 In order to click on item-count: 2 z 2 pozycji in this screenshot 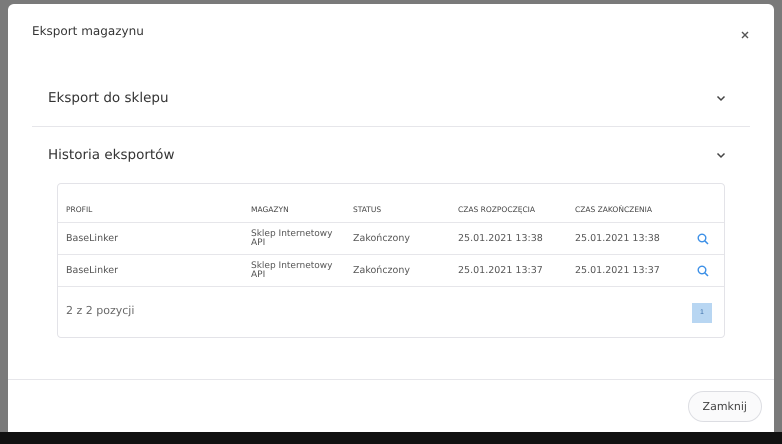, I will do `click(100, 311)`.